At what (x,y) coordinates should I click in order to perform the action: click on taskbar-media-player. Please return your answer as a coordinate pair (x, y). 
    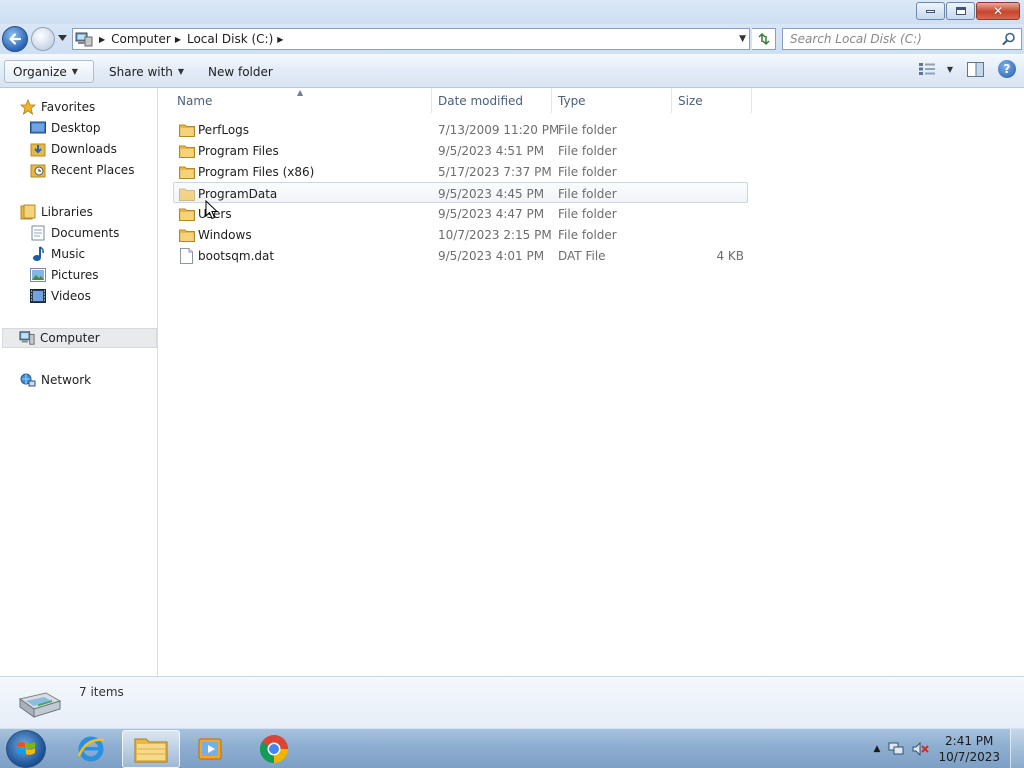
    Looking at the image, I should click on (211, 749).